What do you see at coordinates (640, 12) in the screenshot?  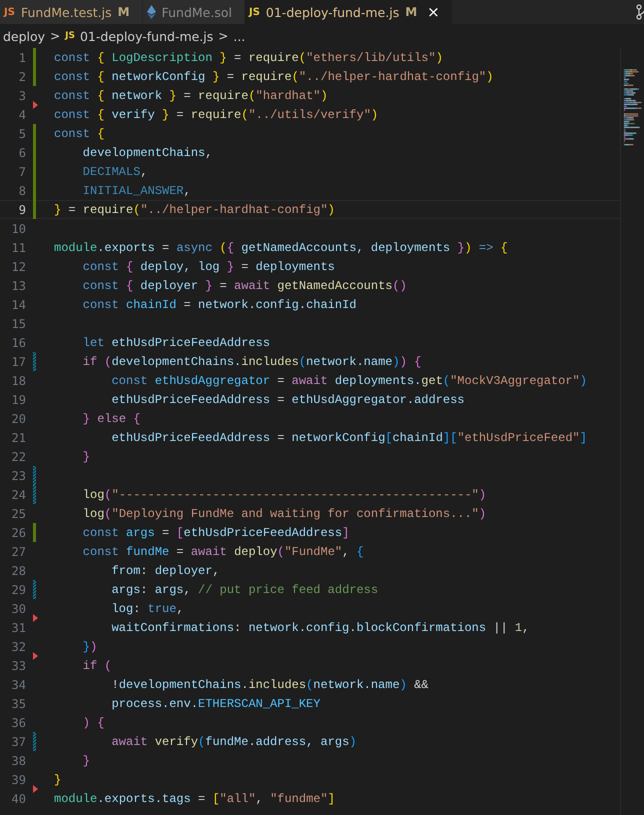 I see `branch-icon` at bounding box center [640, 12].